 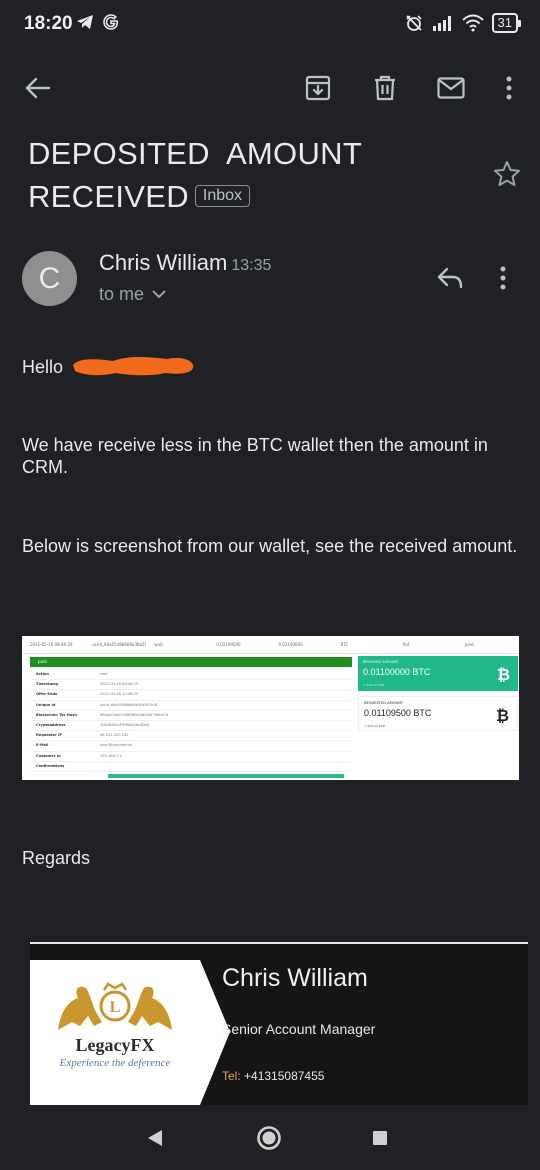 What do you see at coordinates (231, 1076) in the screenshot?
I see `phone-label: Tel:` at bounding box center [231, 1076].